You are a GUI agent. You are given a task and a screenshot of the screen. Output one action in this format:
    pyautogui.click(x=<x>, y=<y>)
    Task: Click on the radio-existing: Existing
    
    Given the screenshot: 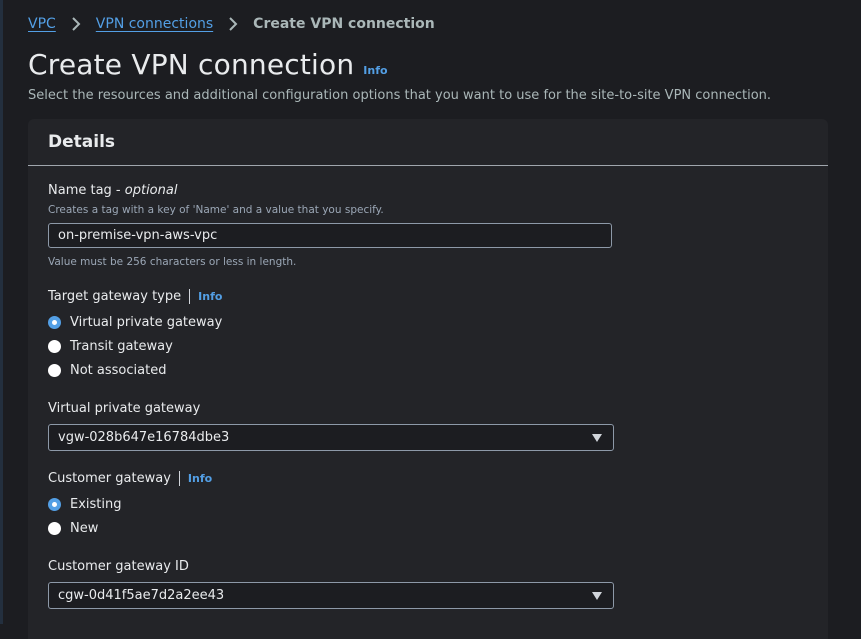 What is the action you would take?
    pyautogui.click(x=85, y=504)
    